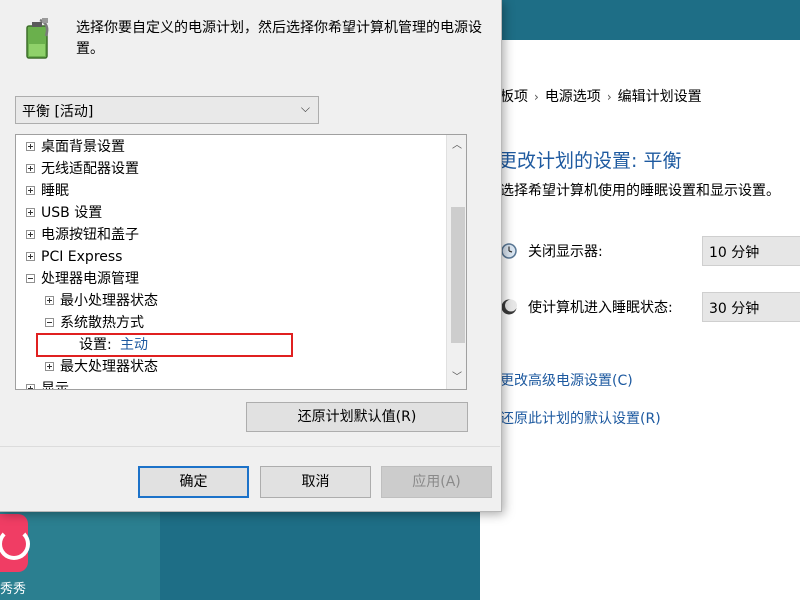 The height and width of the screenshot is (600, 800). Describe the element at coordinates (231, 169) in the screenshot. I see `tree-item-wireless-adapter: 无线适配器设置` at that location.